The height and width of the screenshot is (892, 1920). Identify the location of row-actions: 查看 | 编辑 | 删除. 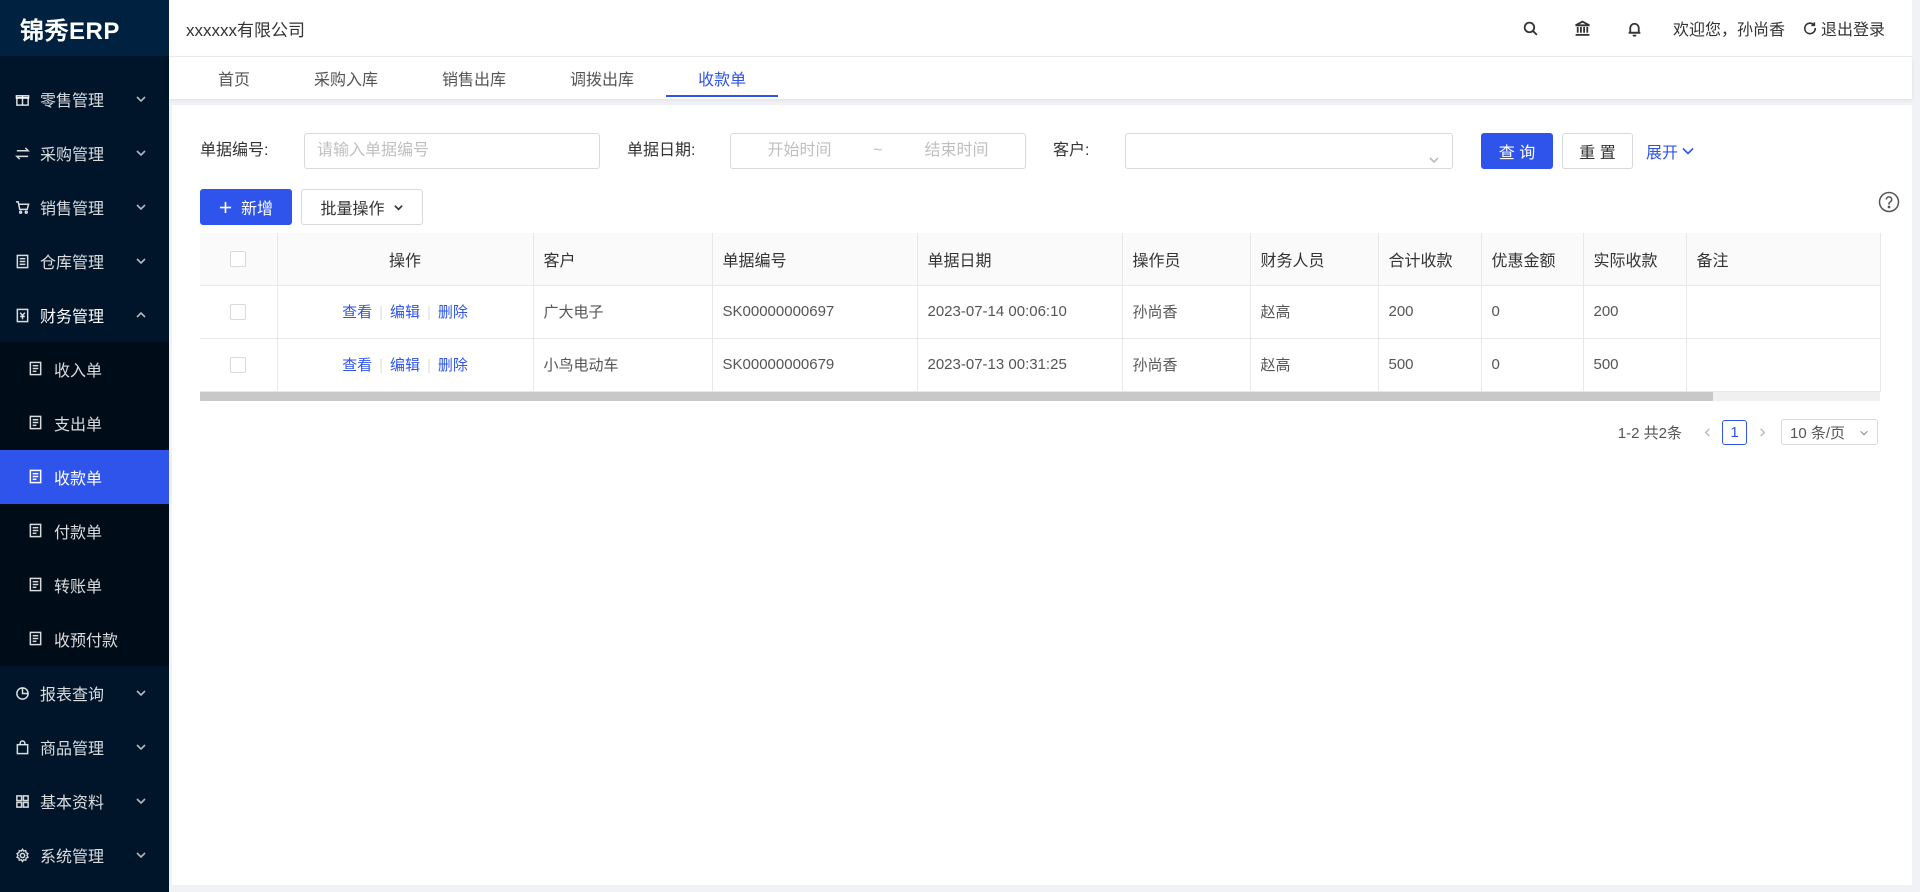
(405, 365).